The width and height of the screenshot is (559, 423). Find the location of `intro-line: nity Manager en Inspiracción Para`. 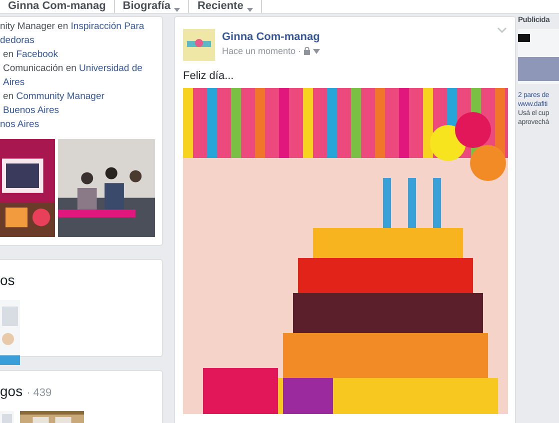

intro-line: nity Manager en Inspiracción Para is located at coordinates (73, 27).